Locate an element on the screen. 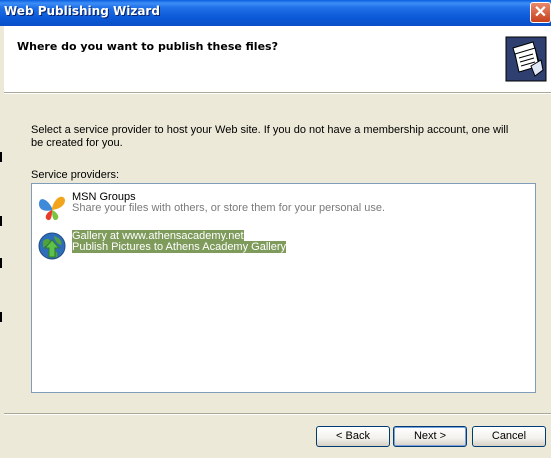 This screenshot has width=551, height=458. close-button: ✕ is located at coordinates (540, 12).